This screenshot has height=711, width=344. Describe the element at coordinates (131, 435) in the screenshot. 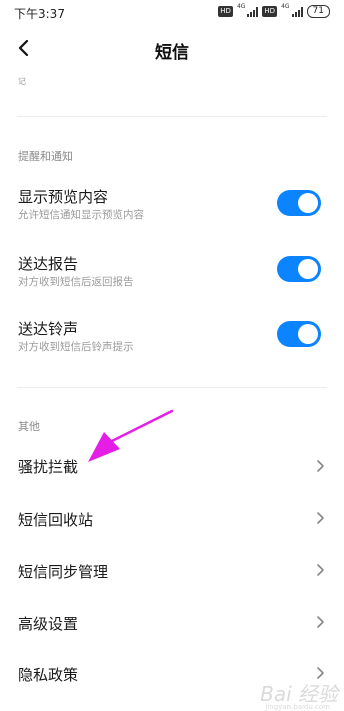

I see `annotation-arrow-icon` at that location.